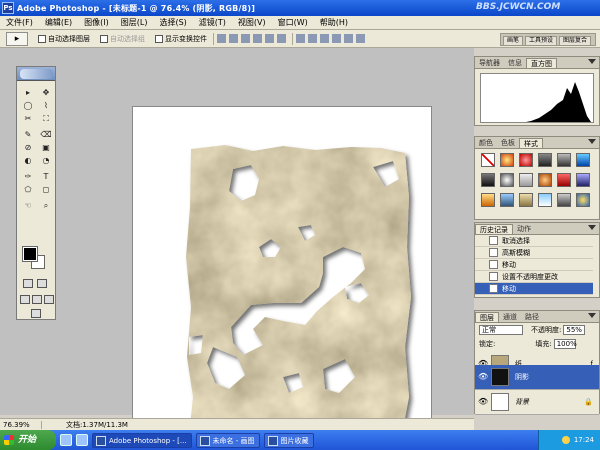  What do you see at coordinates (46, 176) in the screenshot?
I see `type-tool-icon: T` at bounding box center [46, 176].